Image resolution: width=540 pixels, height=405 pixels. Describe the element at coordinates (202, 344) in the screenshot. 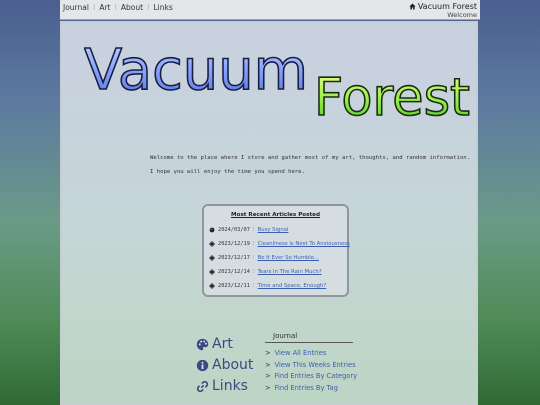

I see `palette-icon` at that location.